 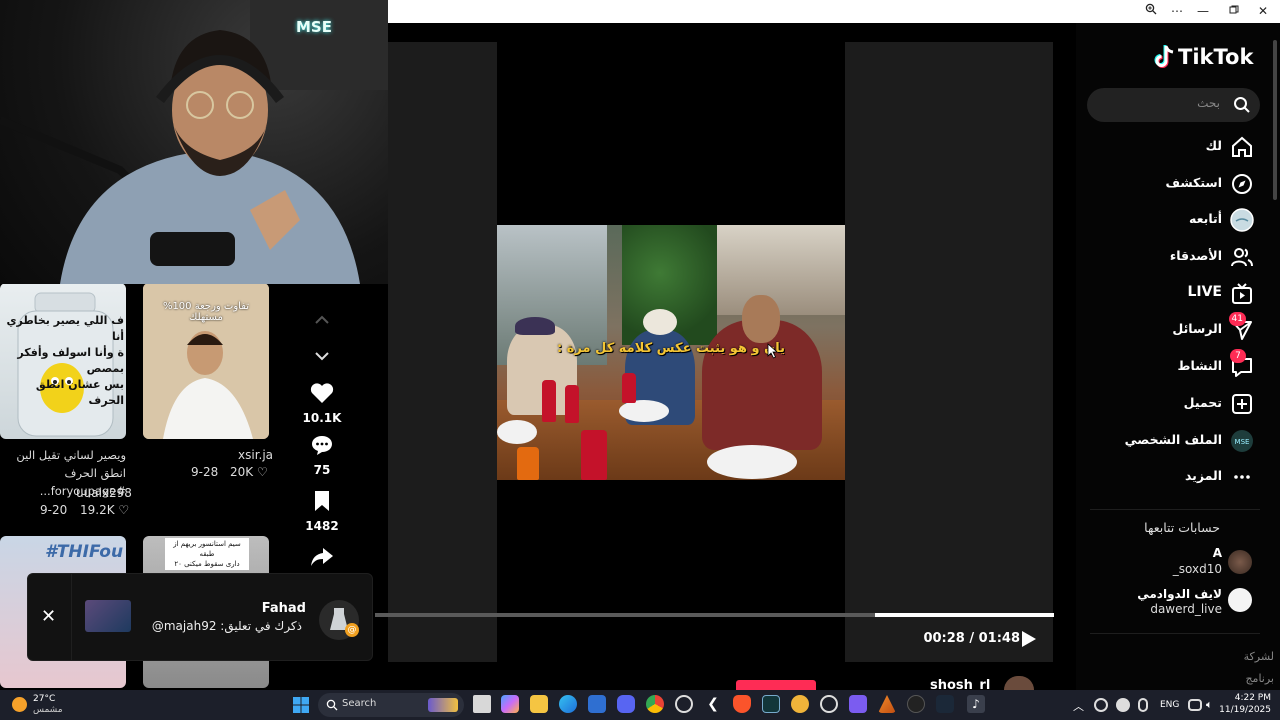 I want to click on terminal-icon, so click(x=771, y=704).